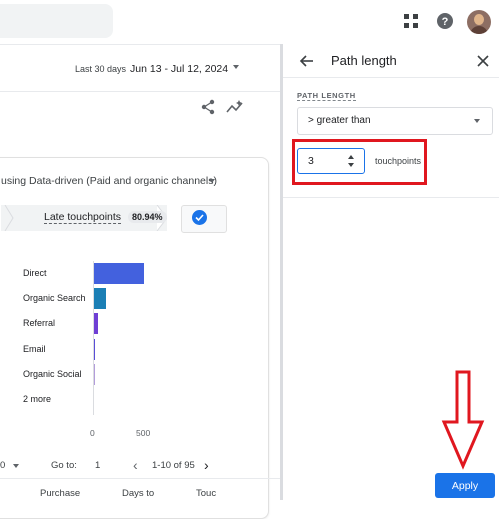  Describe the element at coordinates (52, 373) in the screenshot. I see `bar-label: Organic Social` at that location.